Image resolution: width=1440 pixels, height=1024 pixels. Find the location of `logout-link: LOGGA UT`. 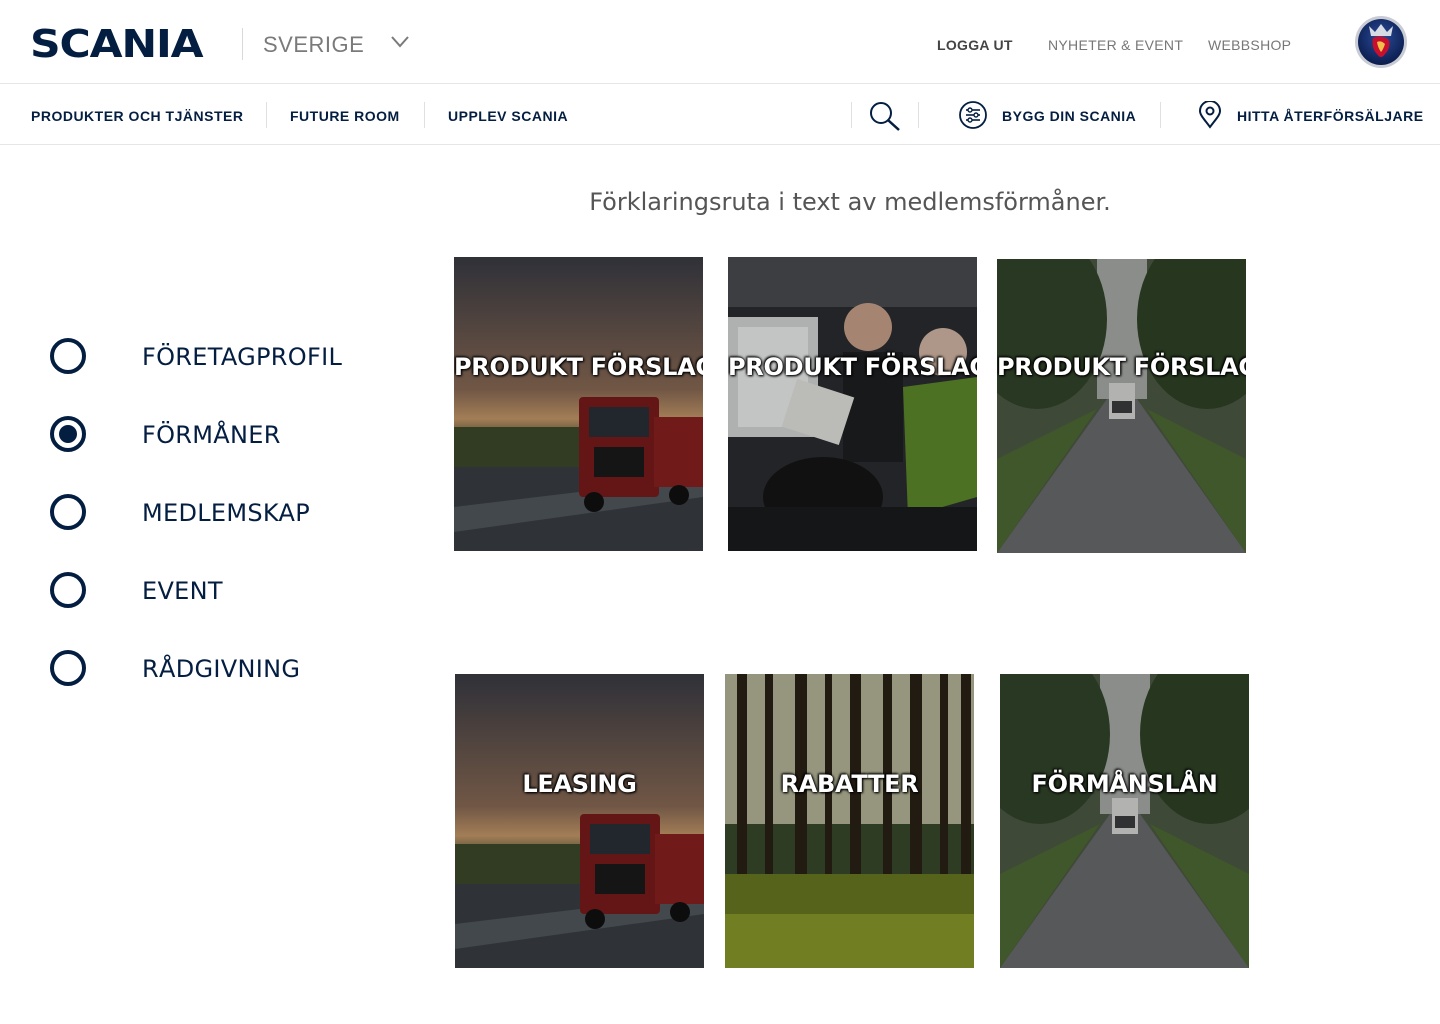

logout-link: LOGGA UT is located at coordinates (975, 45).